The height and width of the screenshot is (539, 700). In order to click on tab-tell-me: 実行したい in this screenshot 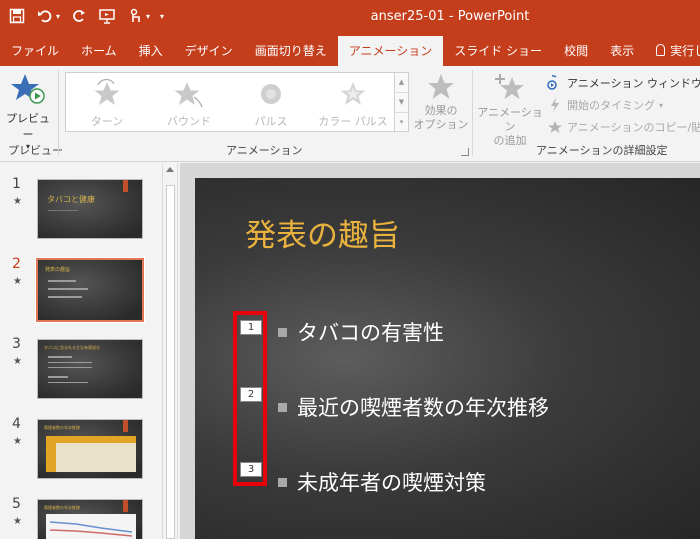, I will do `click(672, 51)`.